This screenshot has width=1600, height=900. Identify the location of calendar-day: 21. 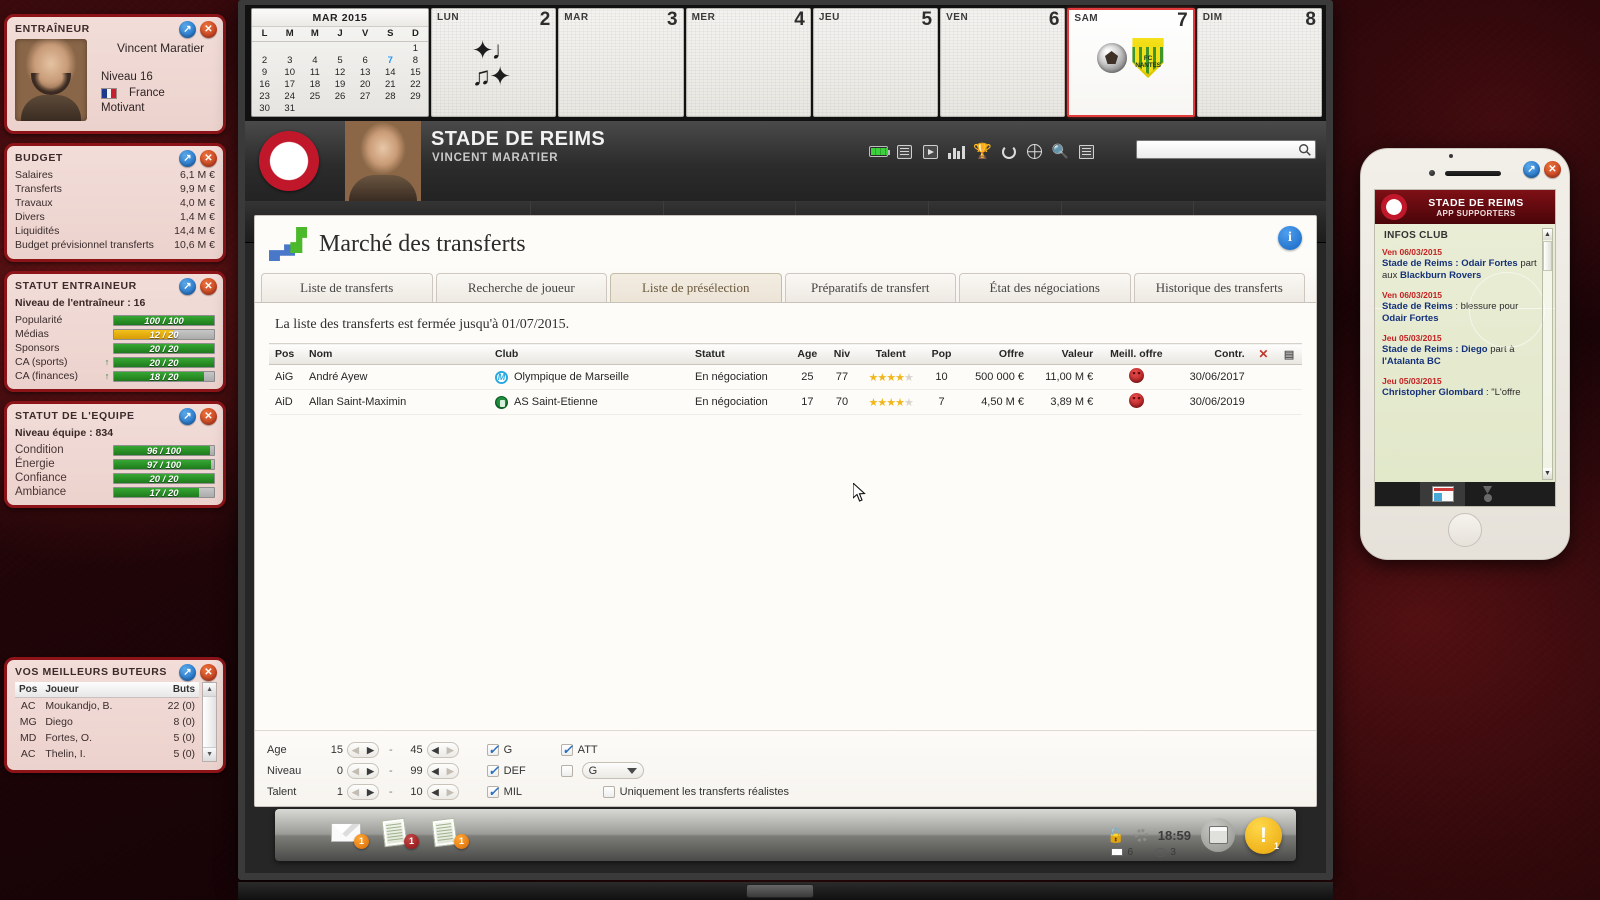
(390, 84).